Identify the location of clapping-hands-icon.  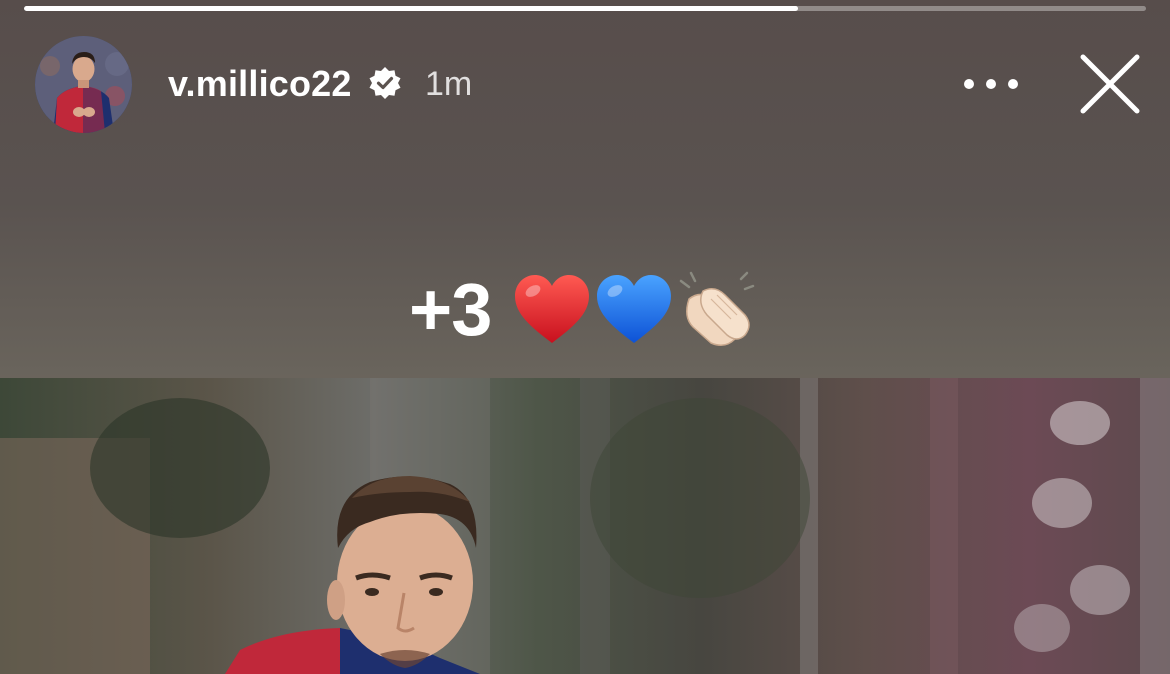
(717, 308).